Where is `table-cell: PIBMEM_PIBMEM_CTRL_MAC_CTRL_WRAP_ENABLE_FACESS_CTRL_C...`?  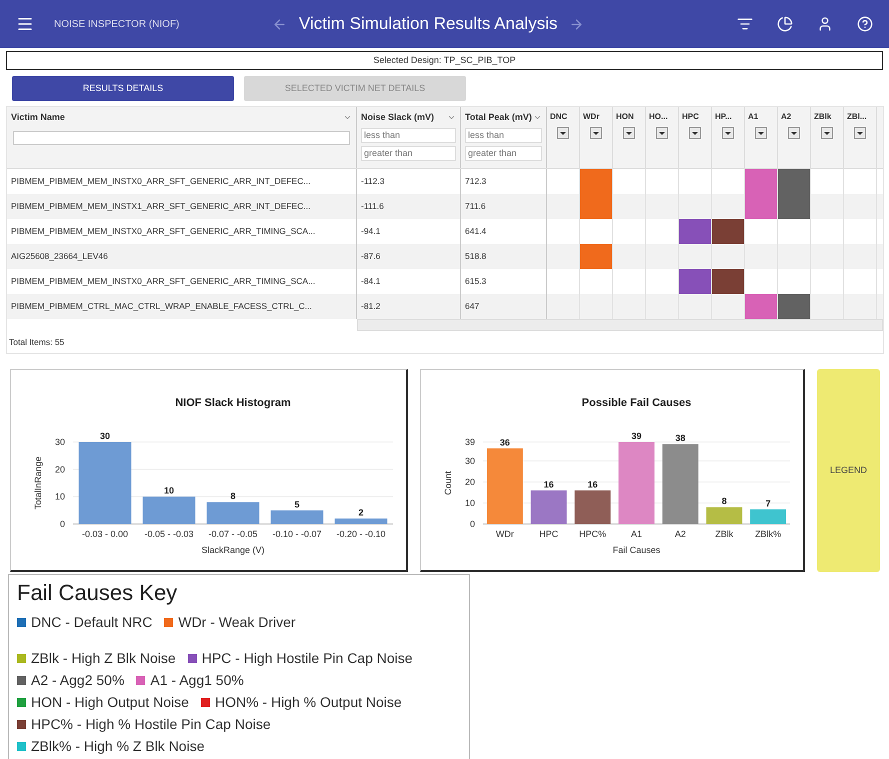
table-cell: PIBMEM_PIBMEM_CTRL_MAC_CTRL_WRAP_ENABLE_FACESS_CTRL_C... is located at coordinates (182, 306).